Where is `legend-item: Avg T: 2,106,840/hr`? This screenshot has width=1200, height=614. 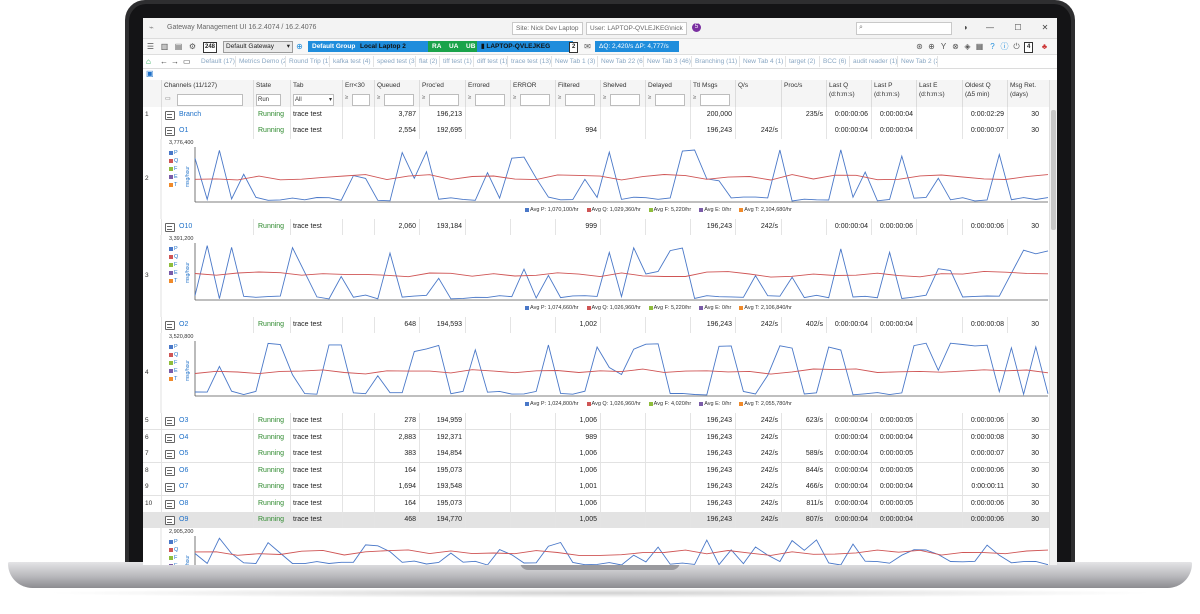 legend-item: Avg T: 2,106,840/hr is located at coordinates (765, 308).